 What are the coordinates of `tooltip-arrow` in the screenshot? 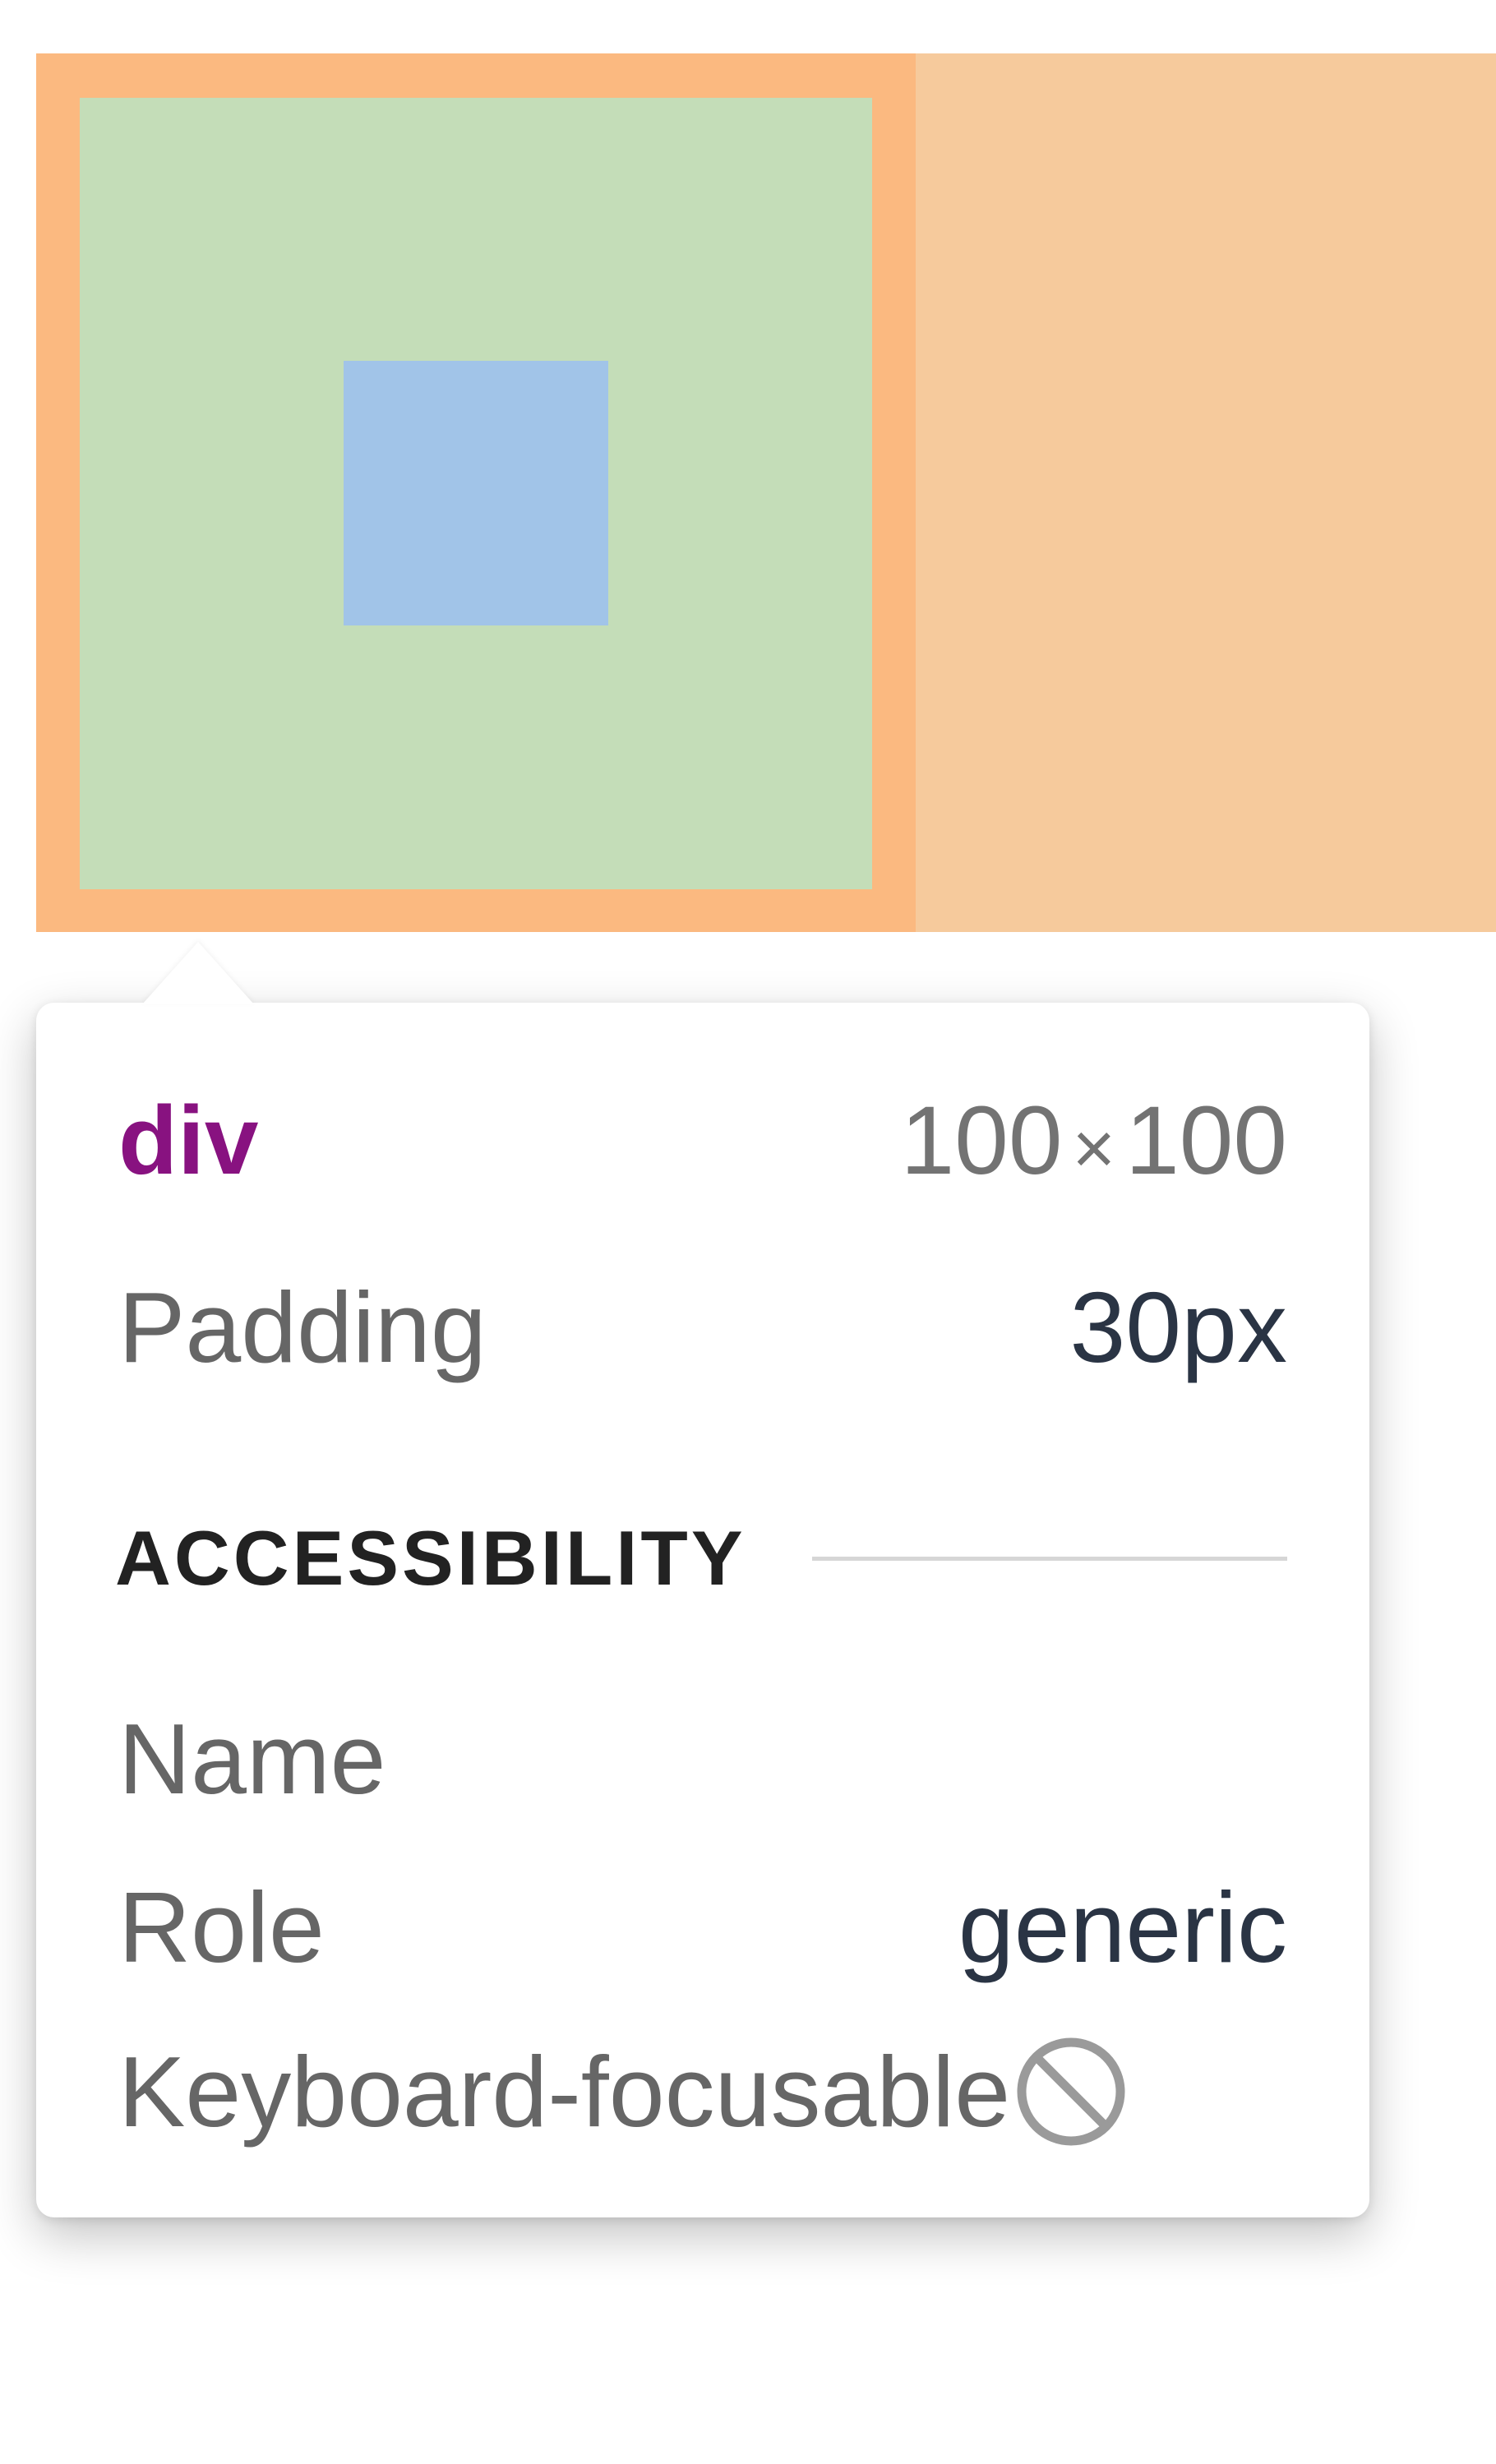 It's located at (198, 973).